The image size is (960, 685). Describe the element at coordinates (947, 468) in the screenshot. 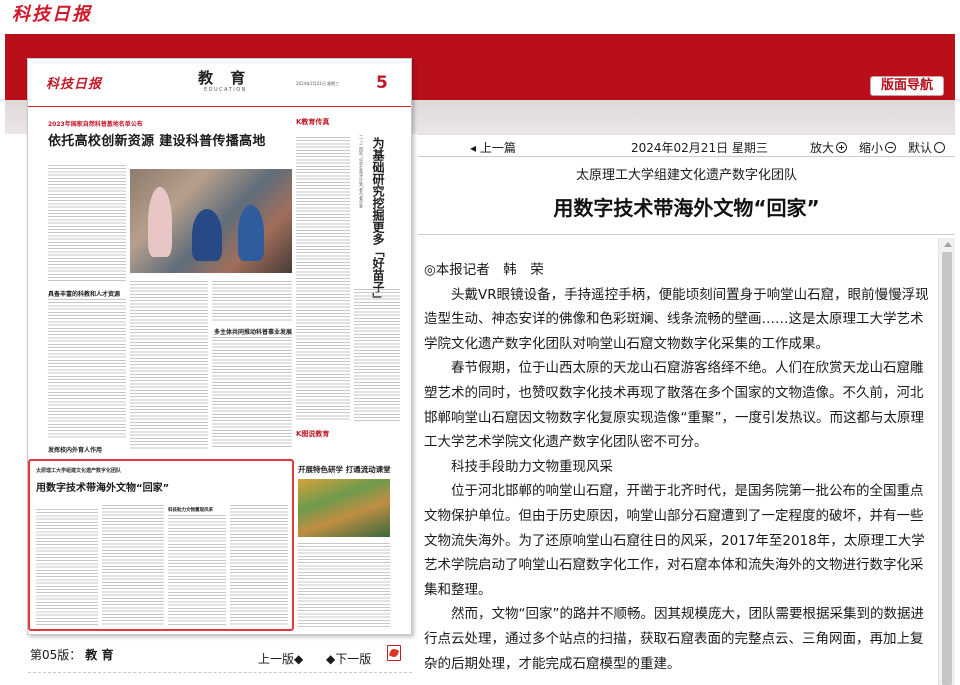

I see `scroll-thumb` at that location.